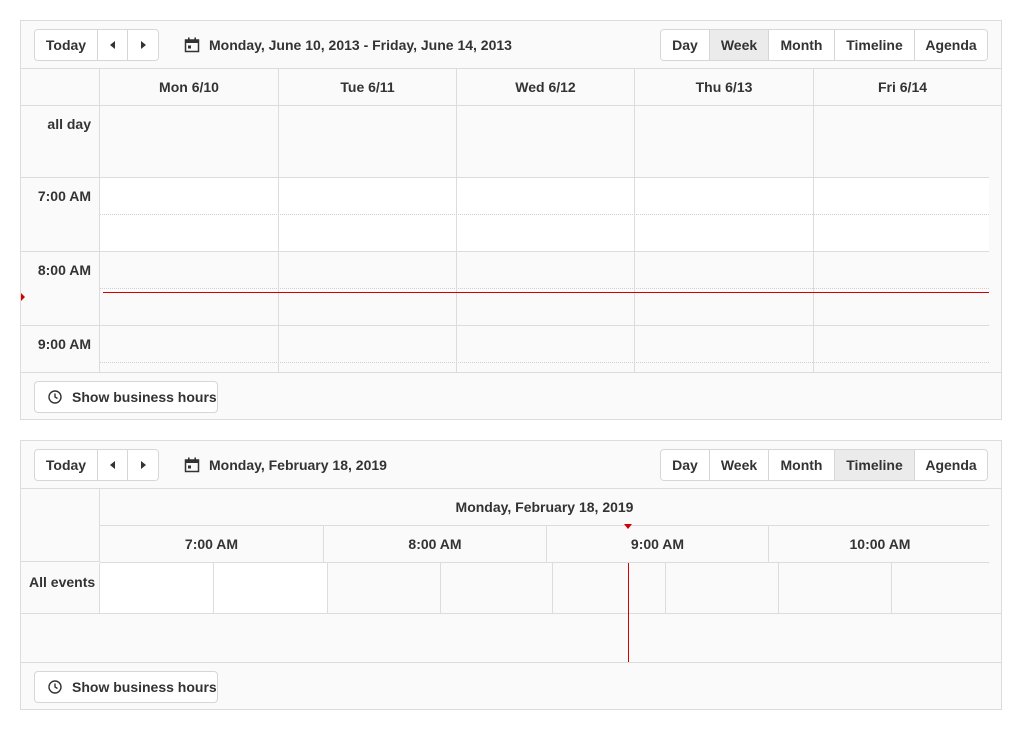 Image resolution: width=1024 pixels, height=730 pixels. I want to click on hour-header: 10:00 AM, so click(879, 544).